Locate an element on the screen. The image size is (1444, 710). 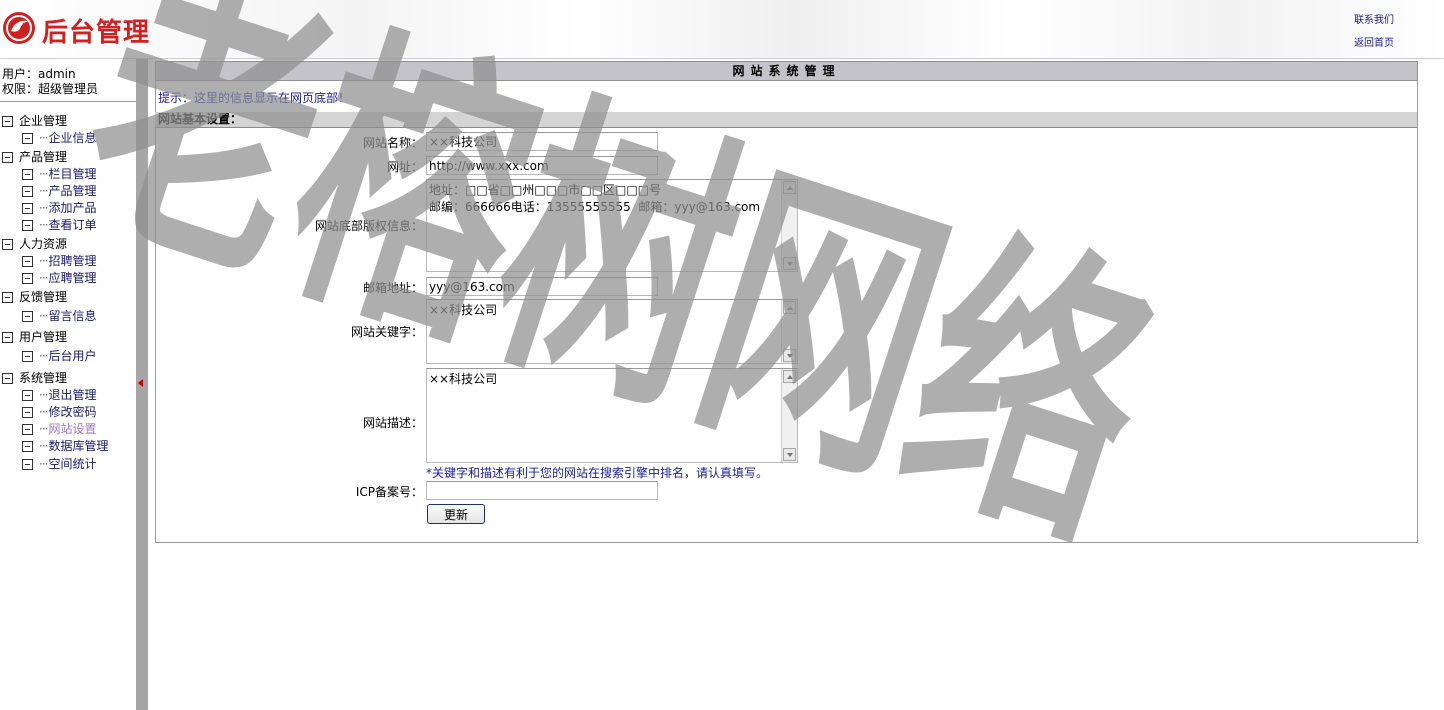
description-textarea: ××科技公司 is located at coordinates (612, 415).